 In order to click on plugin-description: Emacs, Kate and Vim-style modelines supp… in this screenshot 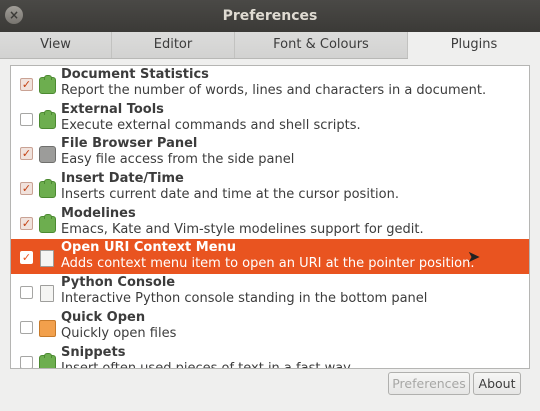, I will do `click(242, 229)`.